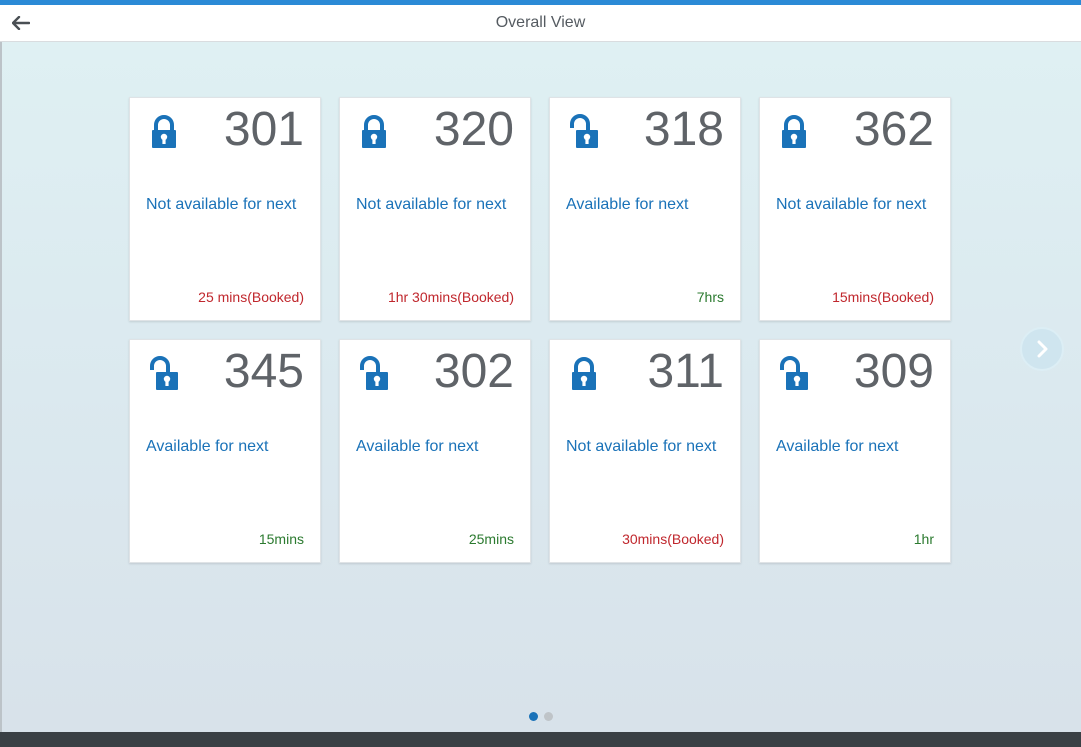 Image resolution: width=1081 pixels, height=747 pixels. Describe the element at coordinates (683, 129) in the screenshot. I see `room-number: 318` at that location.